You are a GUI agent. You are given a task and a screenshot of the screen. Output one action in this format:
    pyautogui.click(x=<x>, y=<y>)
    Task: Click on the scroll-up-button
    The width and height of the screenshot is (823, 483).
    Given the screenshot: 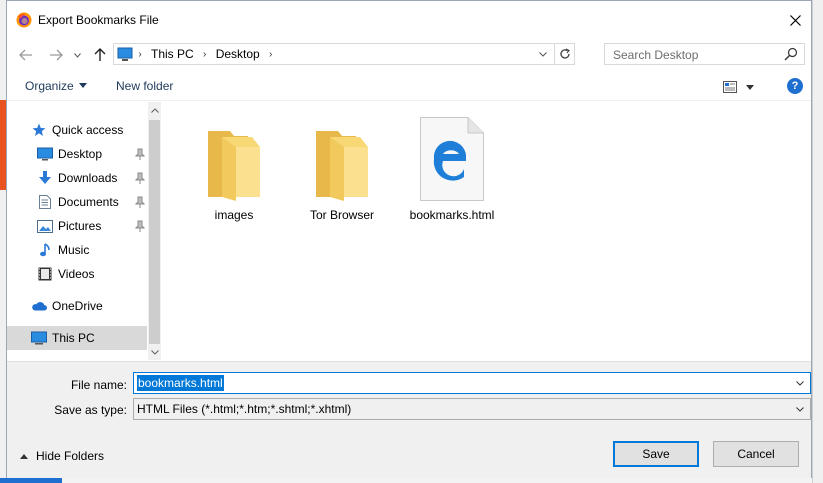 What is the action you would take?
    pyautogui.click(x=154, y=110)
    